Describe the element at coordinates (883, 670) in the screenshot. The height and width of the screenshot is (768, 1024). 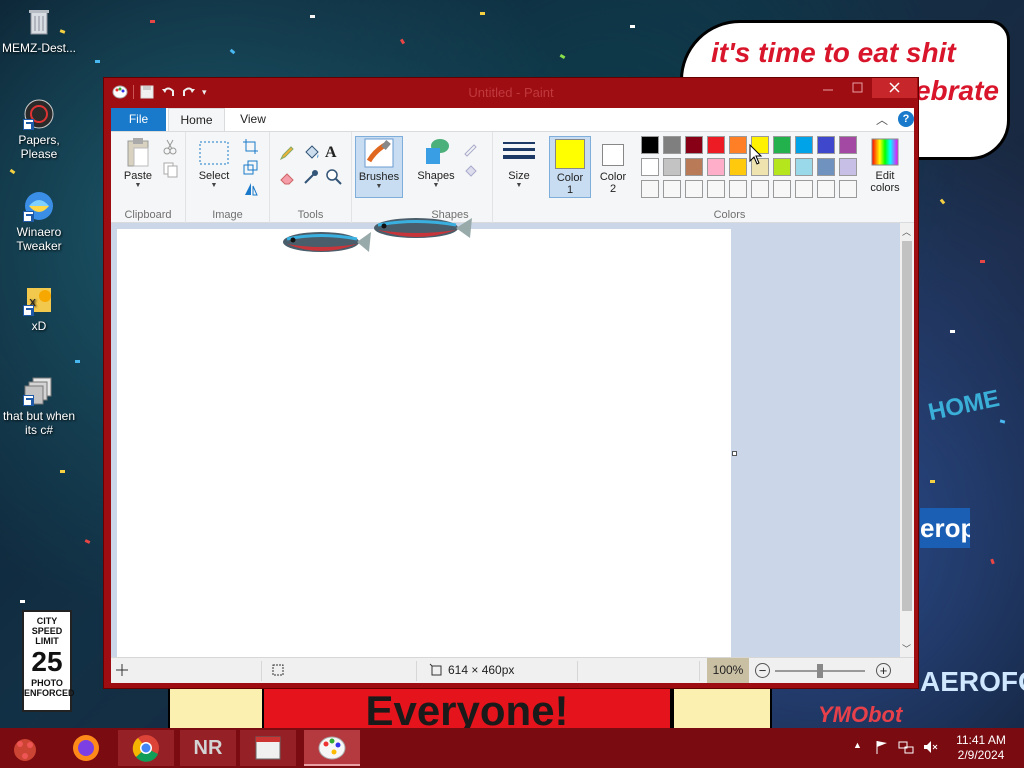
I see `zoom-in-icon: +` at that location.